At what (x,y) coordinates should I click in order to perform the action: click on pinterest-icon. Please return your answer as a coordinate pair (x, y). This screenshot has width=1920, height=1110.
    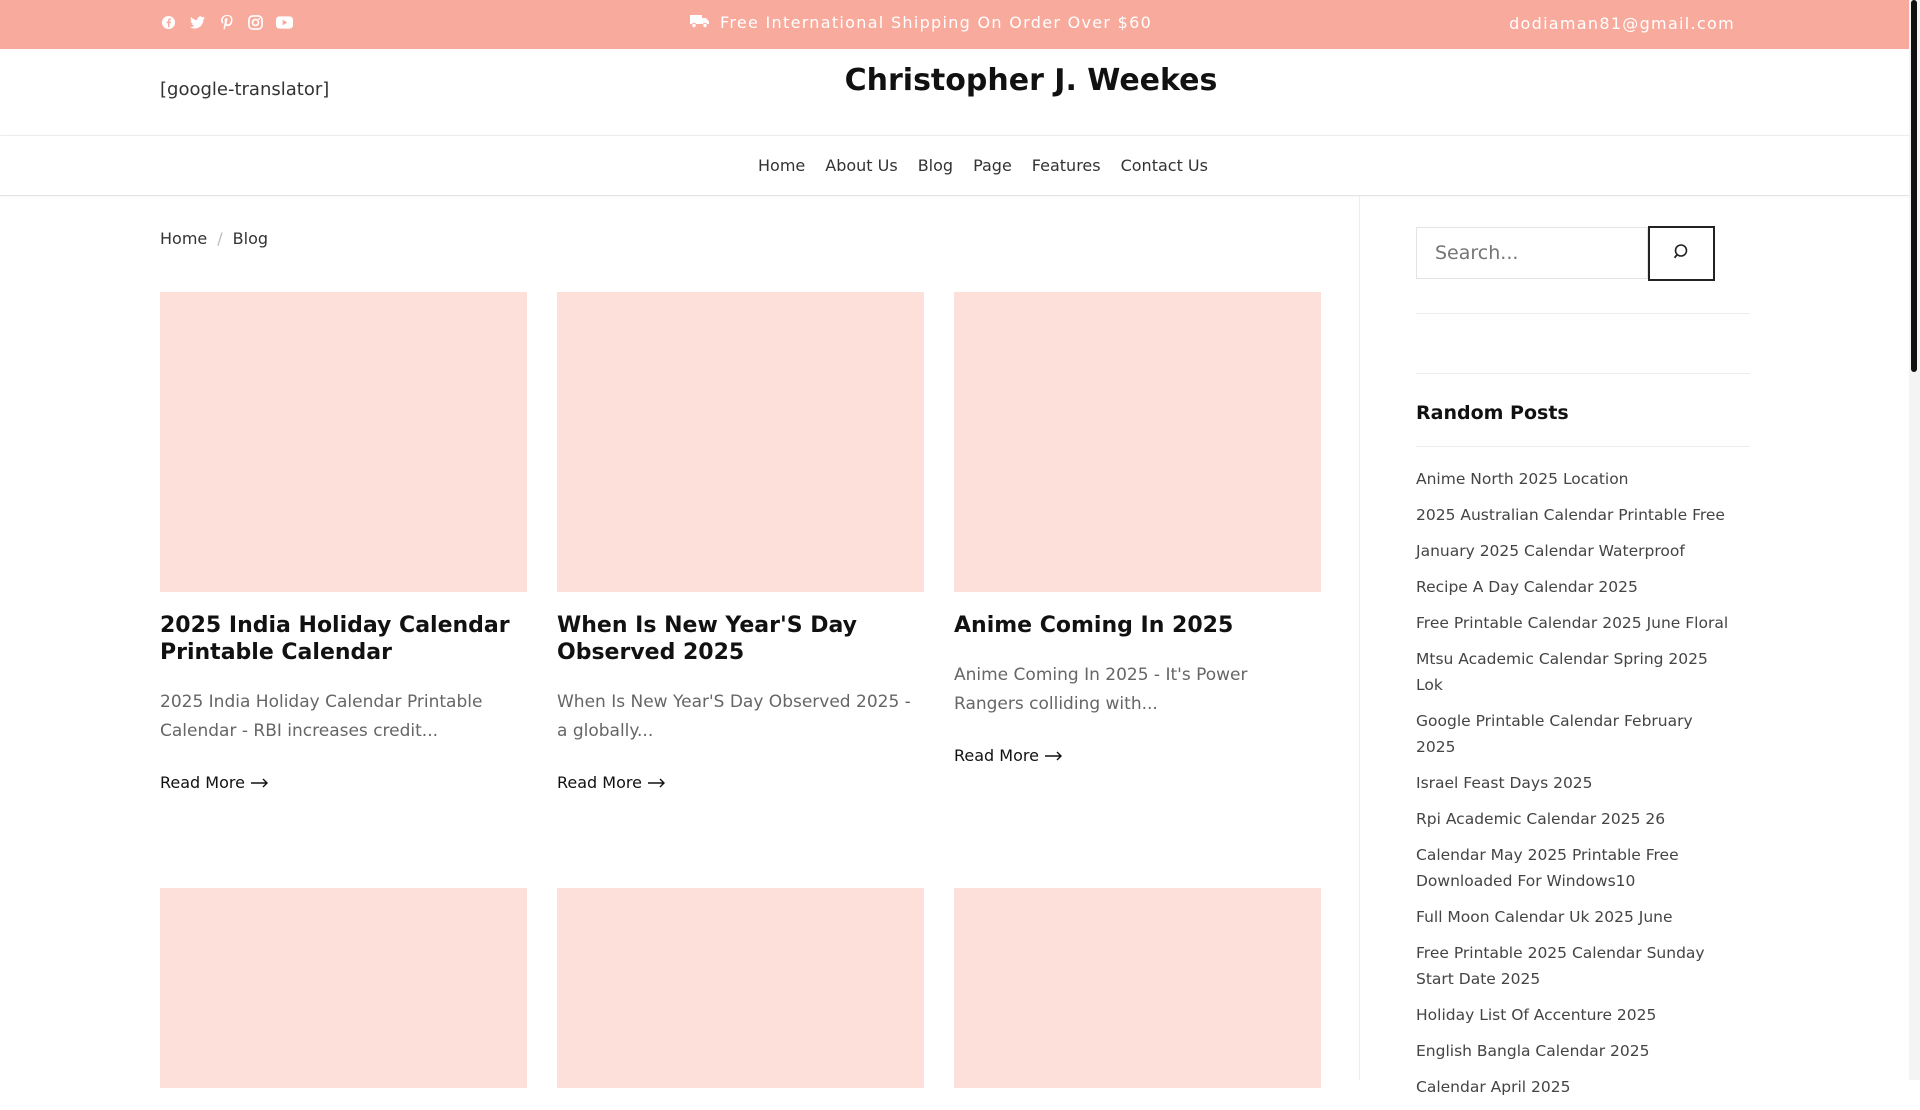
    Looking at the image, I should click on (226, 22).